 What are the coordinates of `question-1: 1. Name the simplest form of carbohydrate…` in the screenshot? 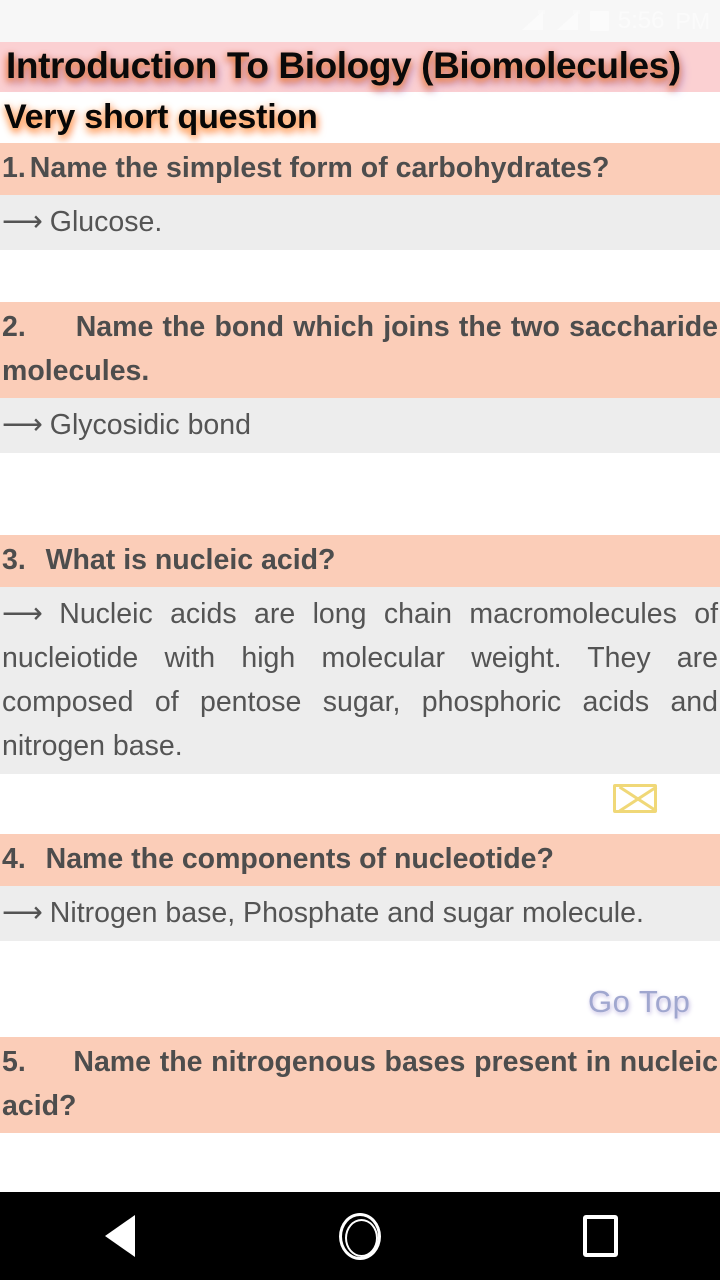 It's located at (360, 168).